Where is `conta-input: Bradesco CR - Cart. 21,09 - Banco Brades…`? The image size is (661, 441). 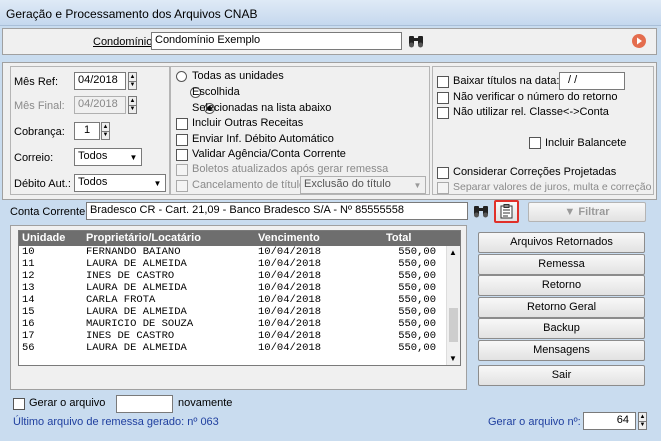
conta-input: Bradesco CR - Cart. 21,09 - Banco Brades… is located at coordinates (277, 211).